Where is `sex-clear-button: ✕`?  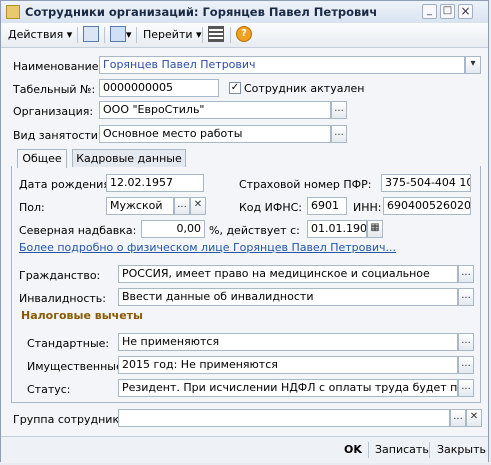
sex-clear-button: ✕ is located at coordinates (198, 206).